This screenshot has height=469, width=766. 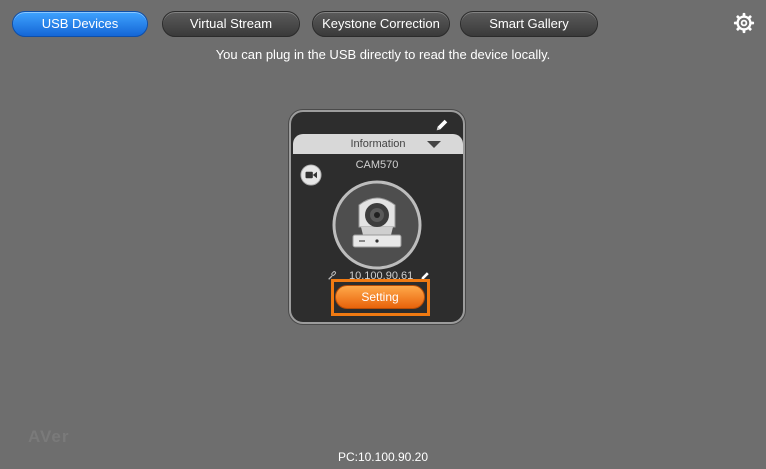 What do you see at coordinates (434, 144) in the screenshot?
I see `triangle-down-icon` at bounding box center [434, 144].